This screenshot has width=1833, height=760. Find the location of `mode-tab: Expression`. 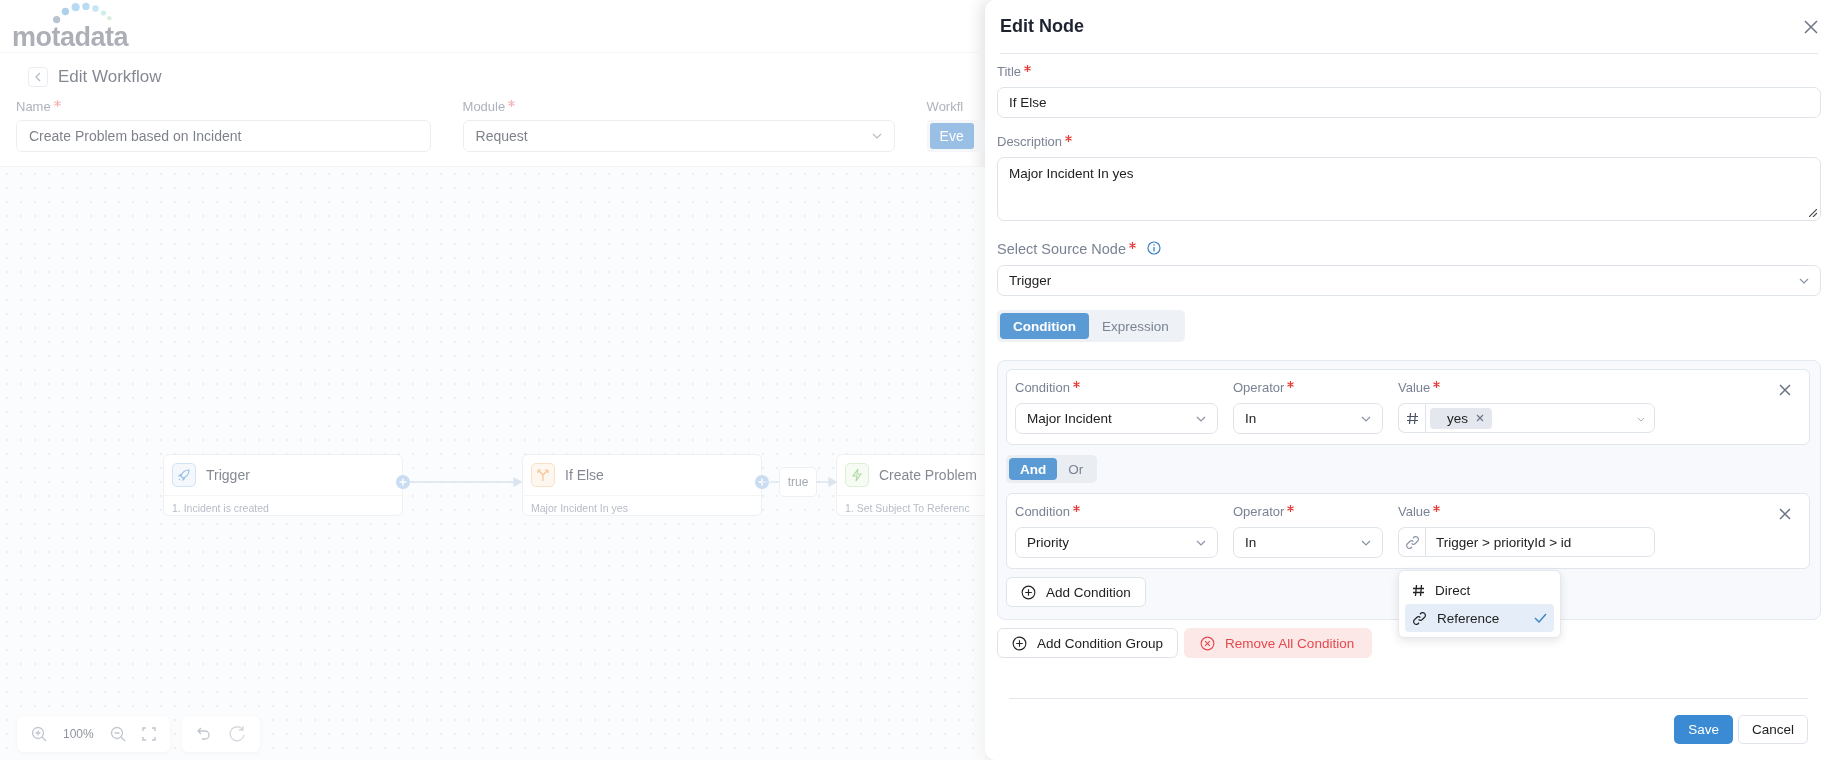

mode-tab: Expression is located at coordinates (1135, 326).